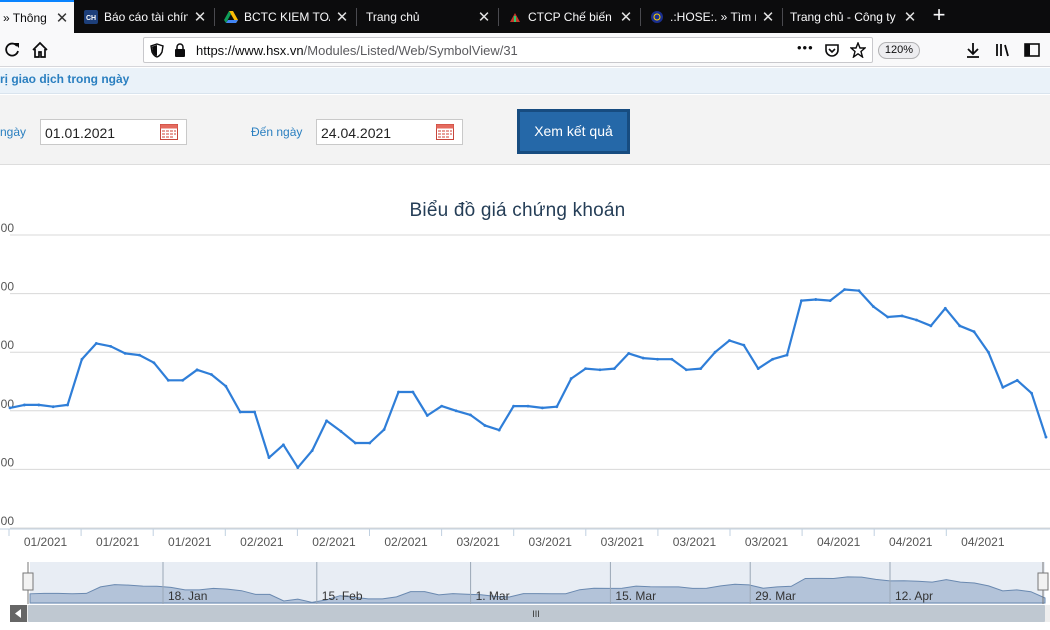  What do you see at coordinates (493, 596) in the screenshot?
I see `navigator-date-label: 1. Mar` at bounding box center [493, 596].